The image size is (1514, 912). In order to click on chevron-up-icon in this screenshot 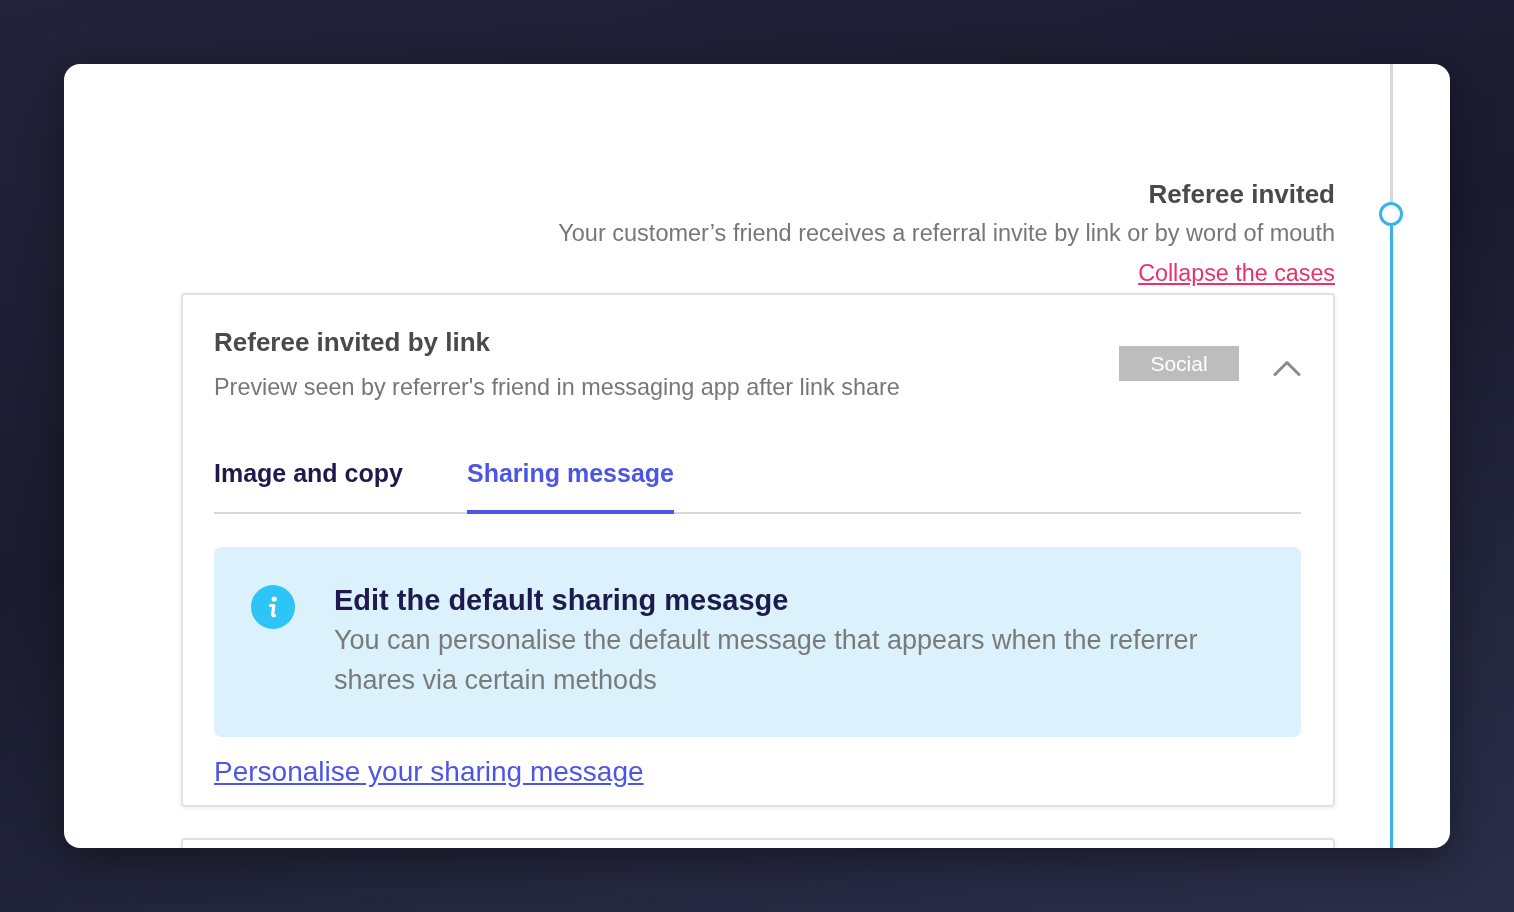, I will do `click(1287, 367)`.